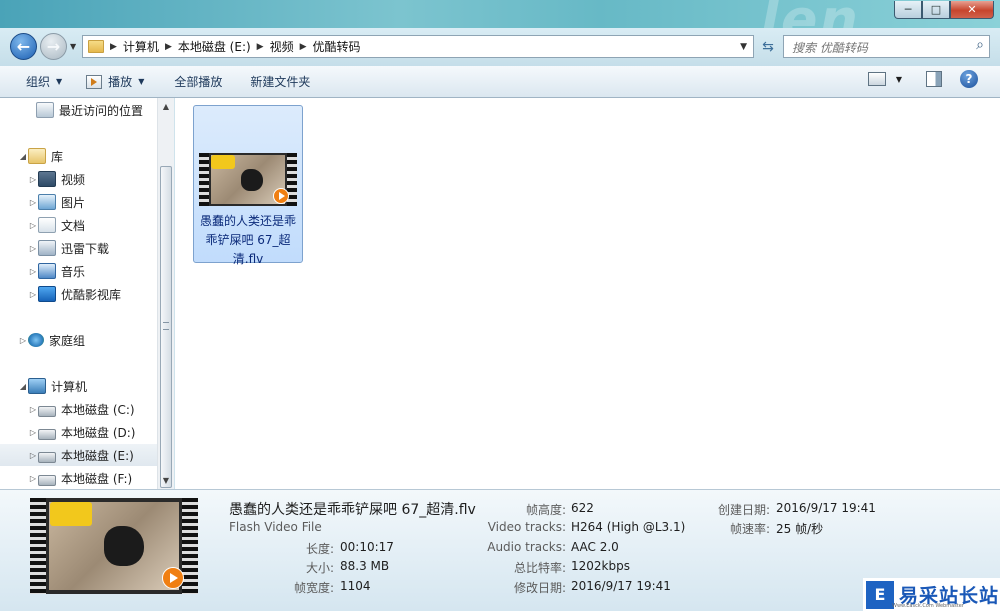  I want to click on sidebar-item-label: 本地磁盘 (E:), so click(97, 455).